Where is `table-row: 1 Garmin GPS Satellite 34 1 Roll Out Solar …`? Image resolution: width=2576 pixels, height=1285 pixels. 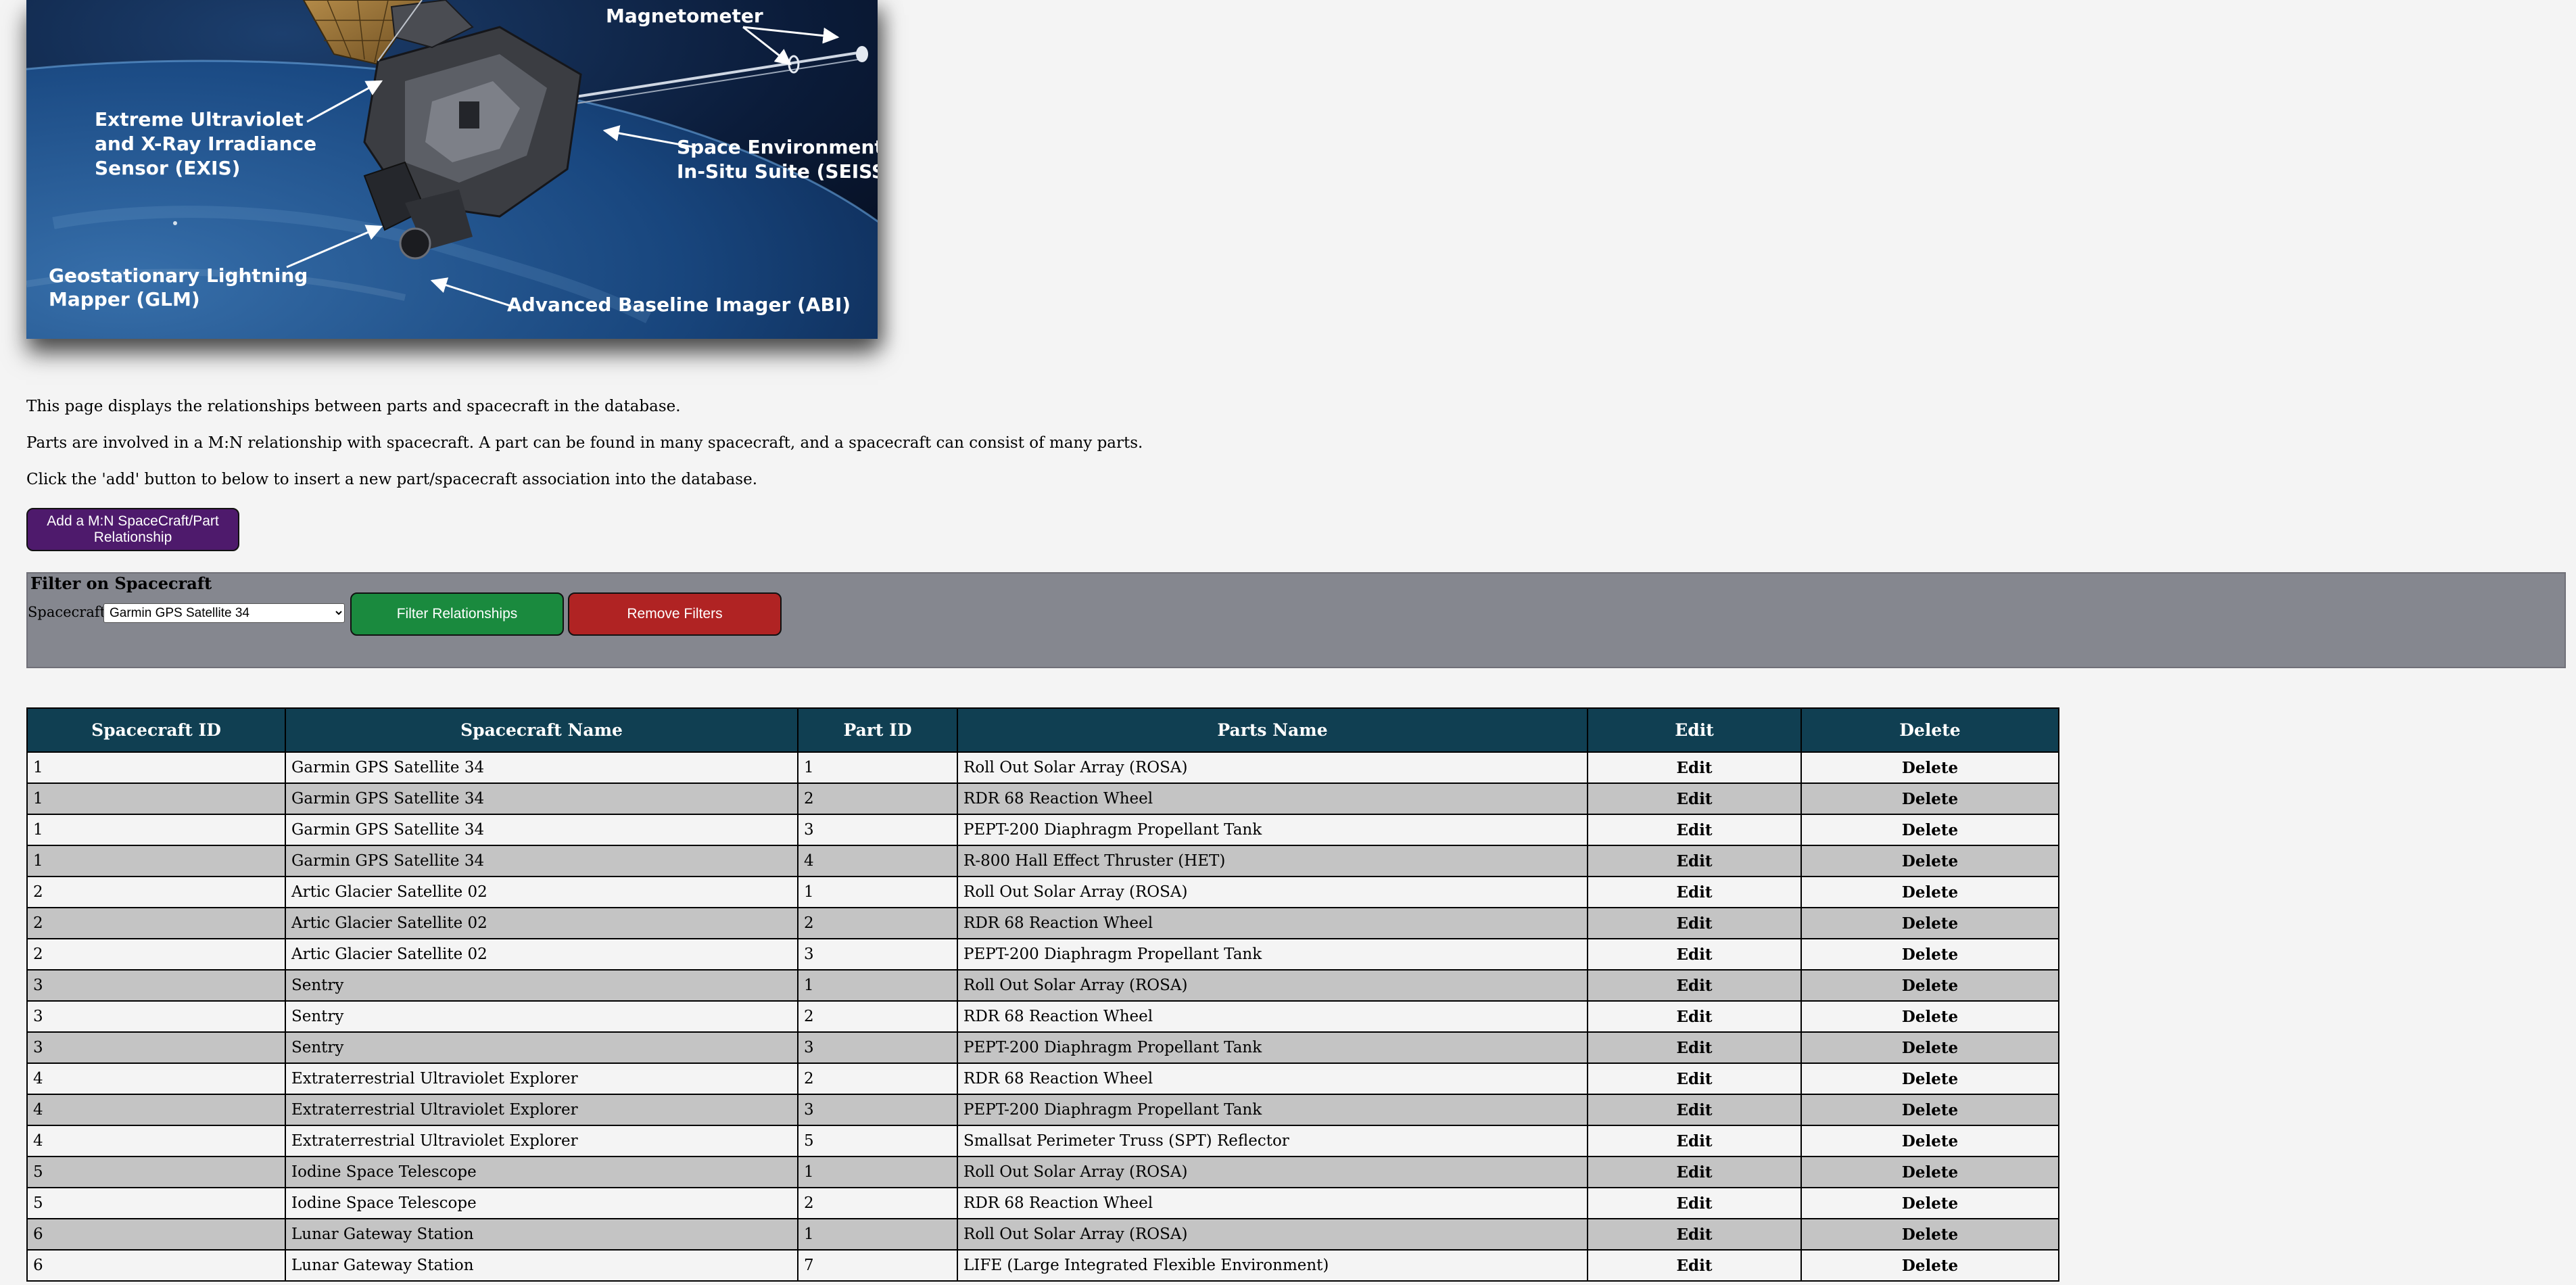 table-row: 1 Garmin GPS Satellite 34 1 Roll Out Solar … is located at coordinates (1042, 767).